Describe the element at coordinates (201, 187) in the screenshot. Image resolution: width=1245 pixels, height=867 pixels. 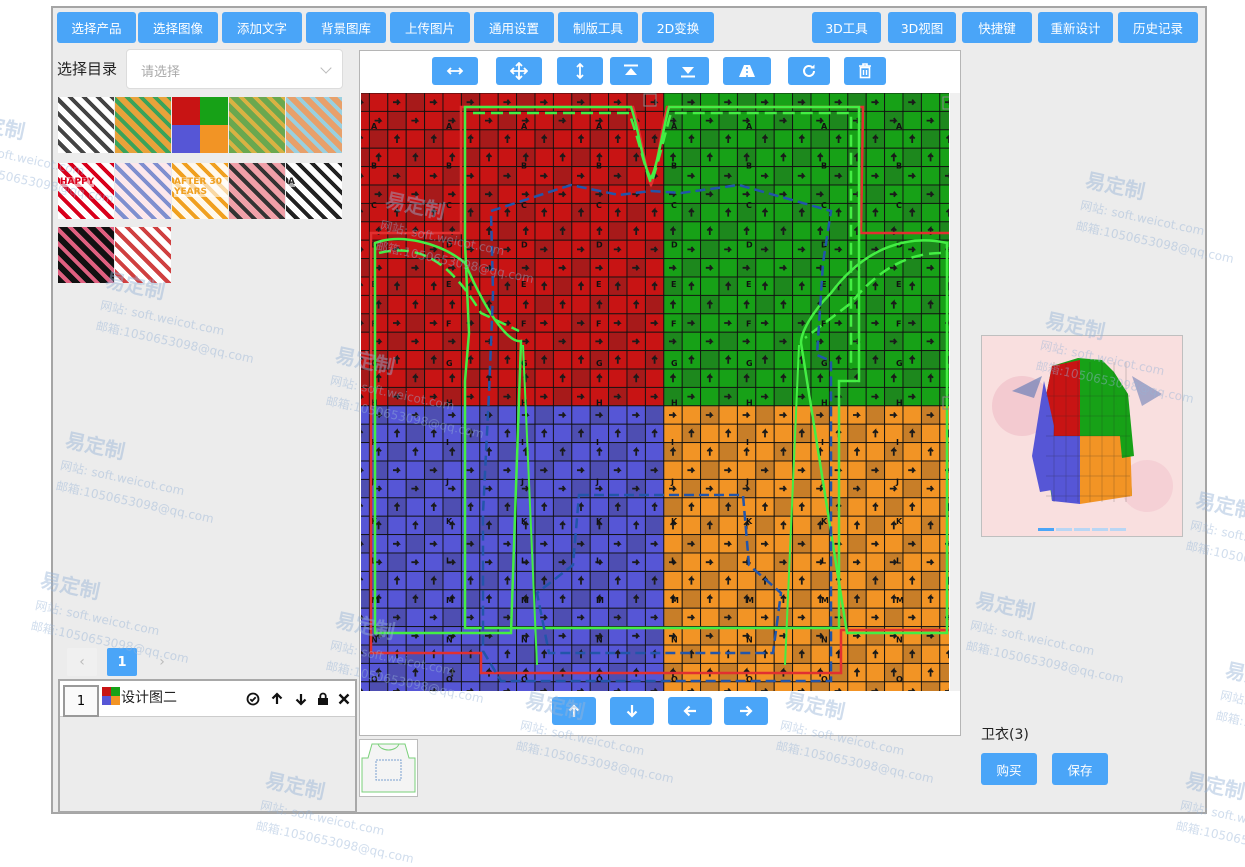
I see `thumbnail-caption: AFTER 30 YEARS` at that location.